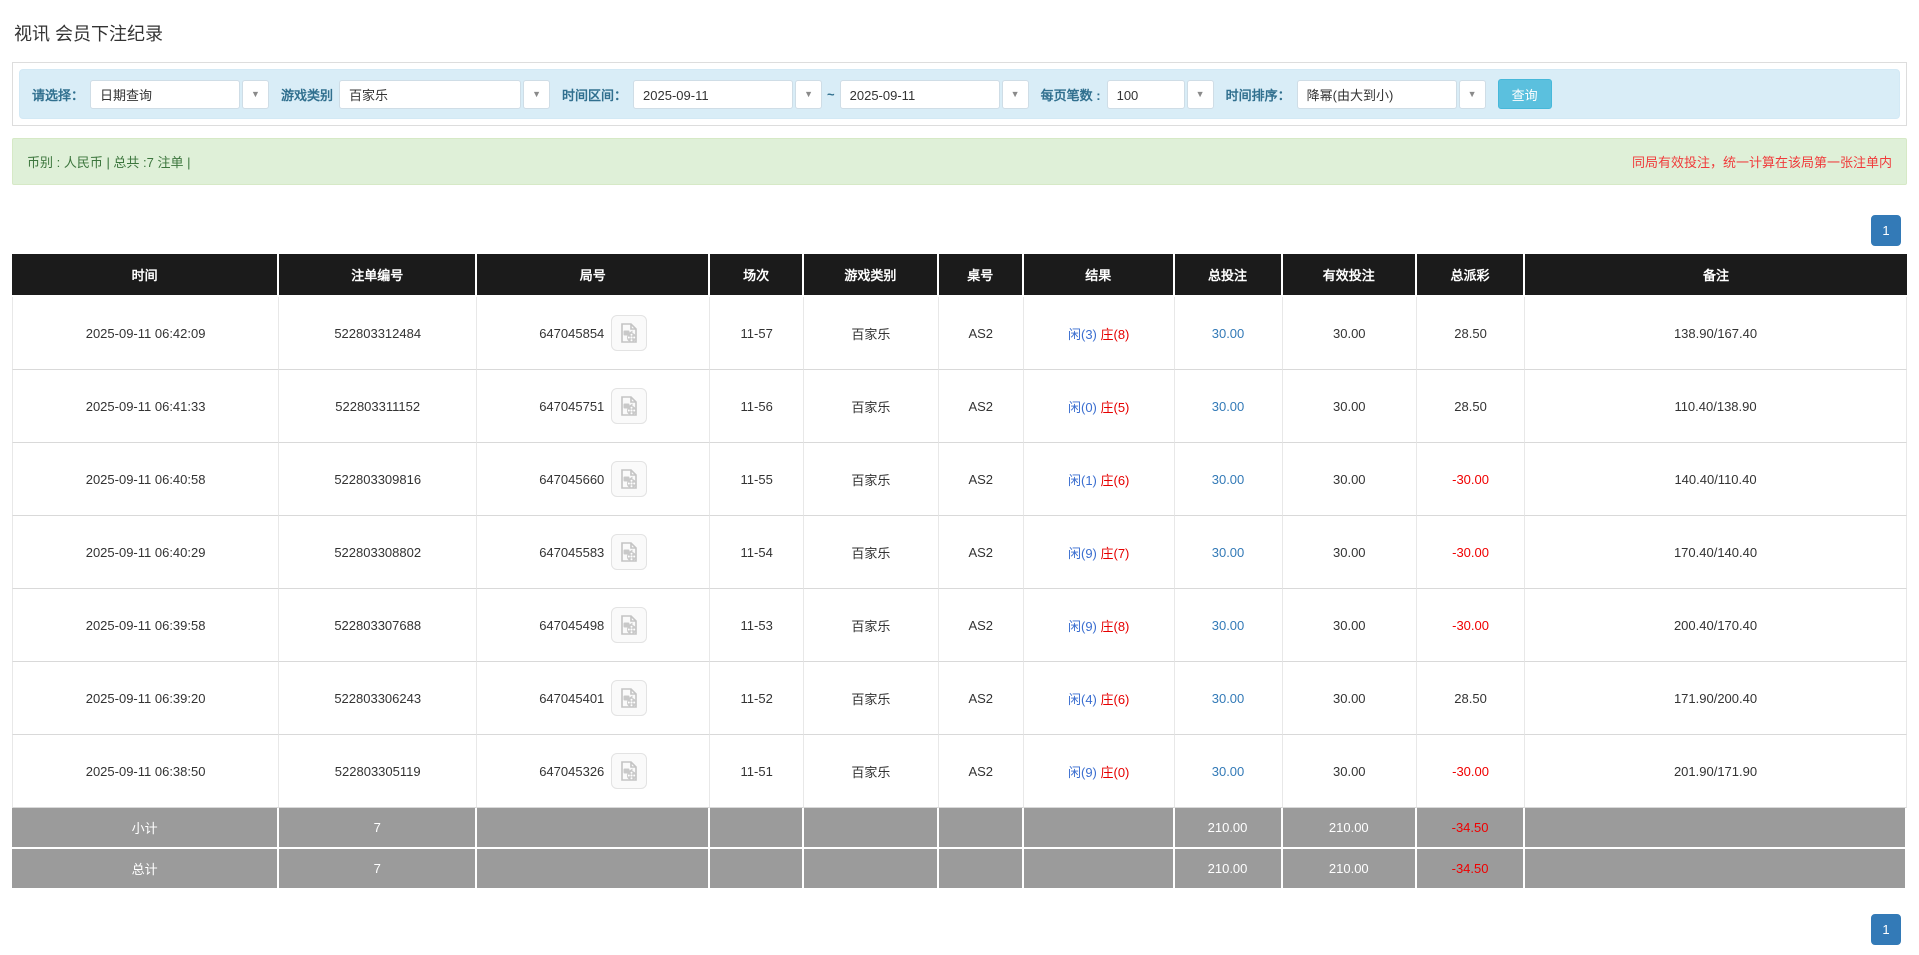  Describe the element at coordinates (757, 698) in the screenshot. I see `cell-session: 11-52` at that location.